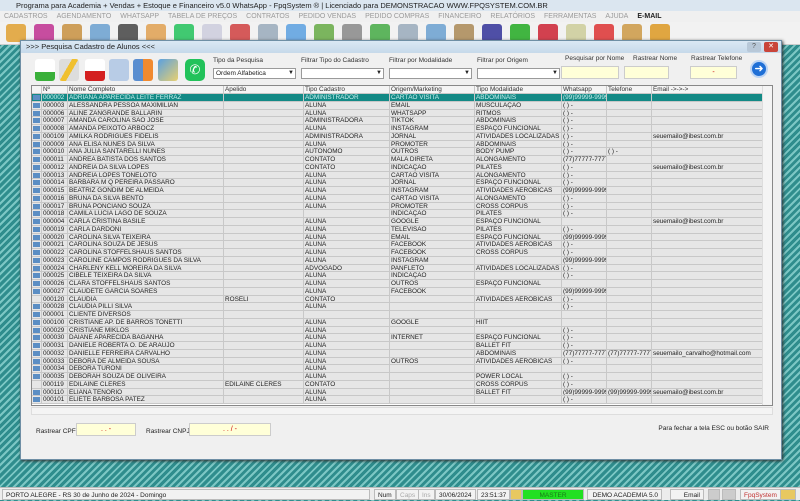 The height and width of the screenshot is (501, 800). Describe the element at coordinates (26, 16) in the screenshot. I see `menu-item: CADASTROS` at that location.